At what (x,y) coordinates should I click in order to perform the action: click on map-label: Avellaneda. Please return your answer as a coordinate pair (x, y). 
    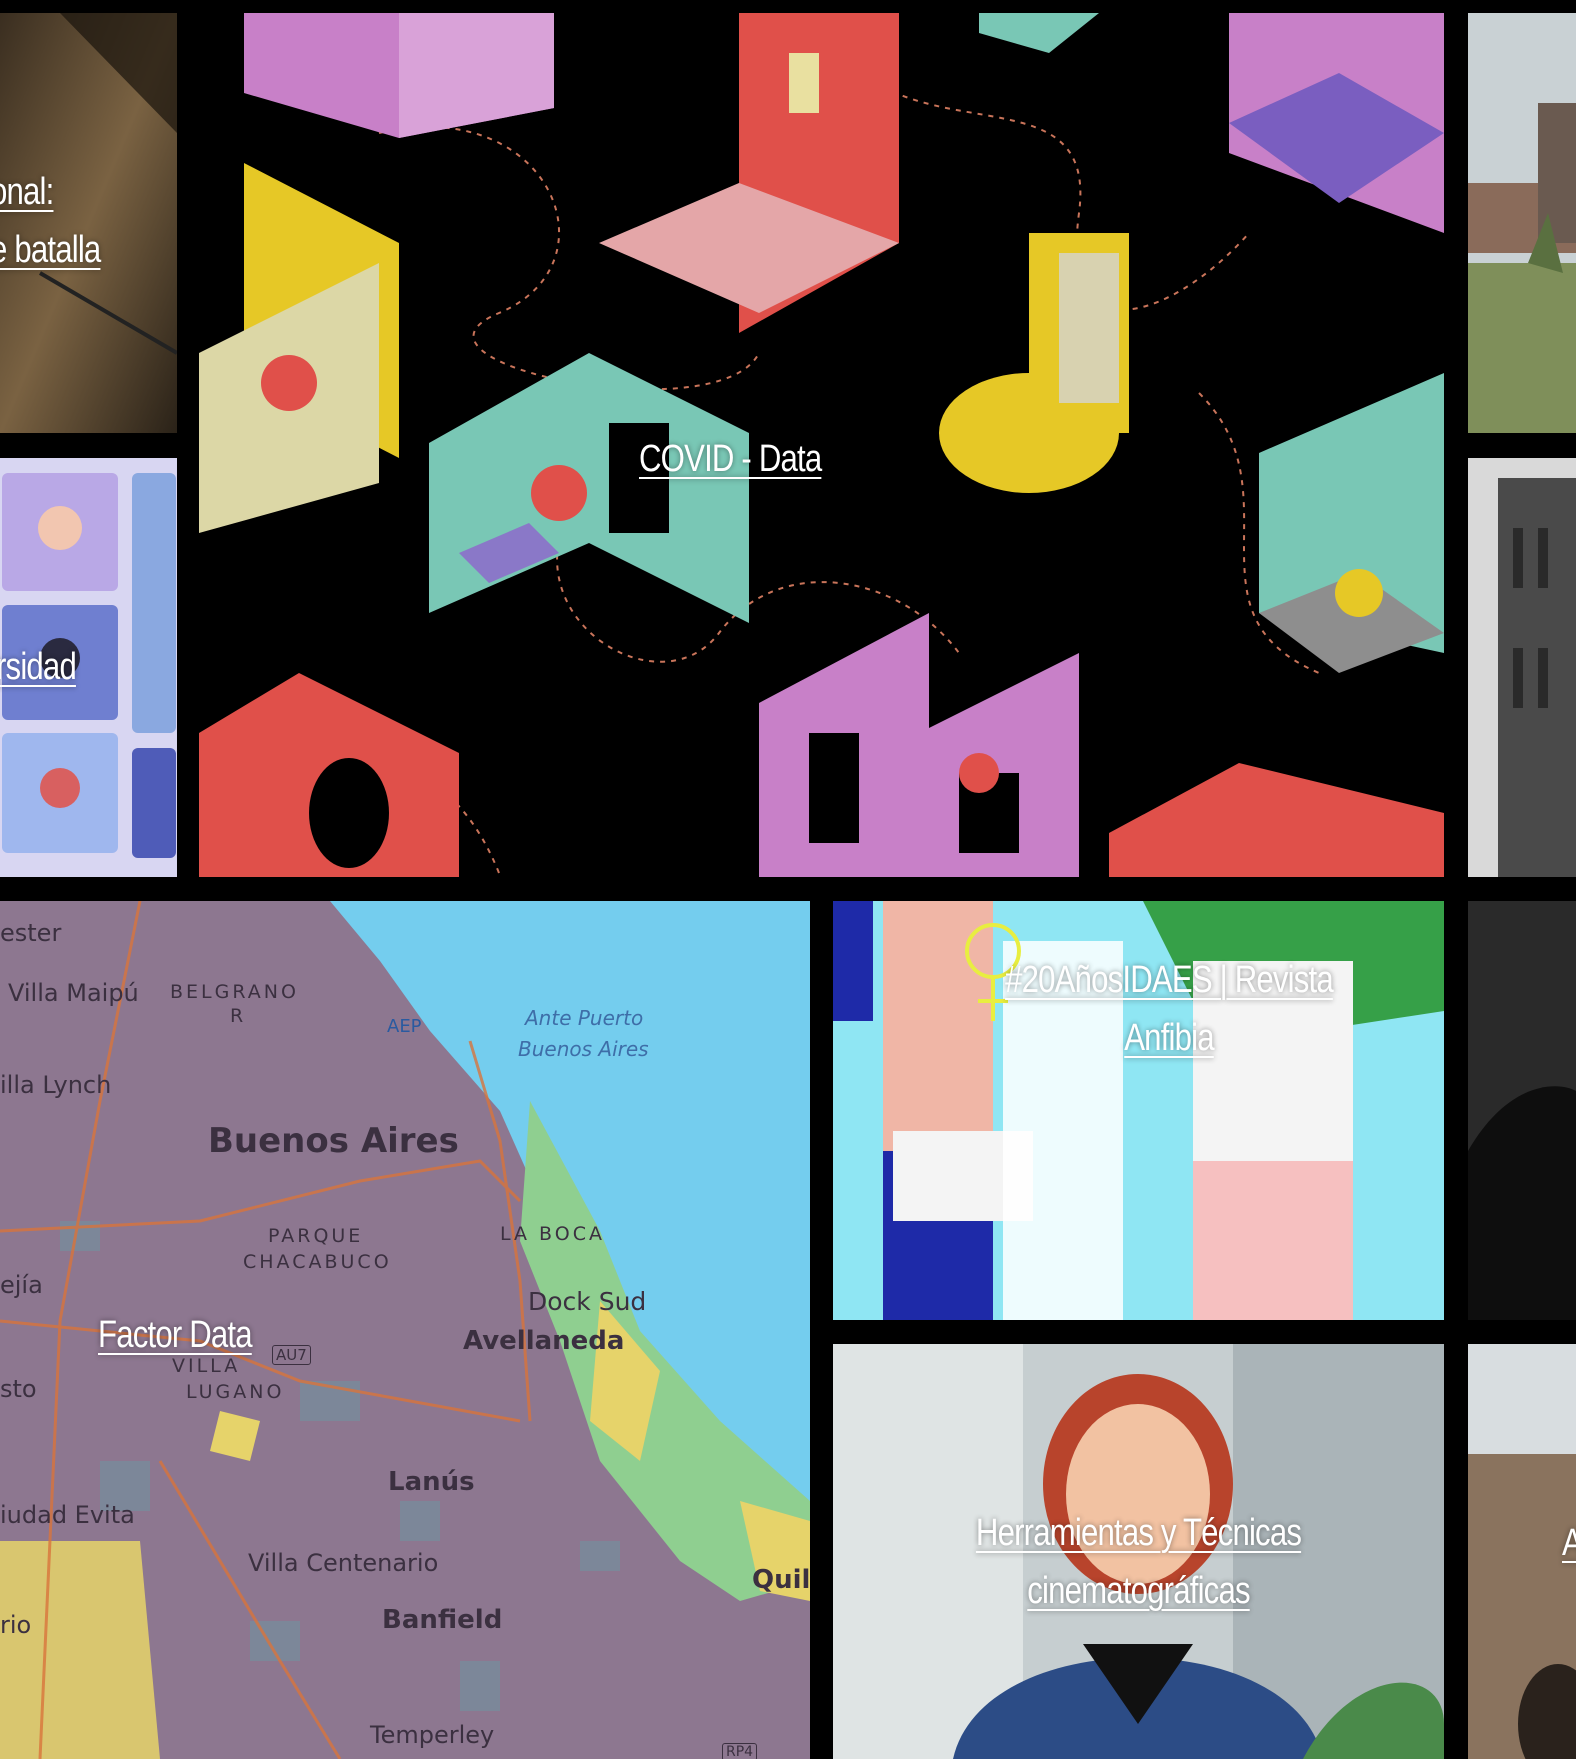
    Looking at the image, I should click on (544, 1341).